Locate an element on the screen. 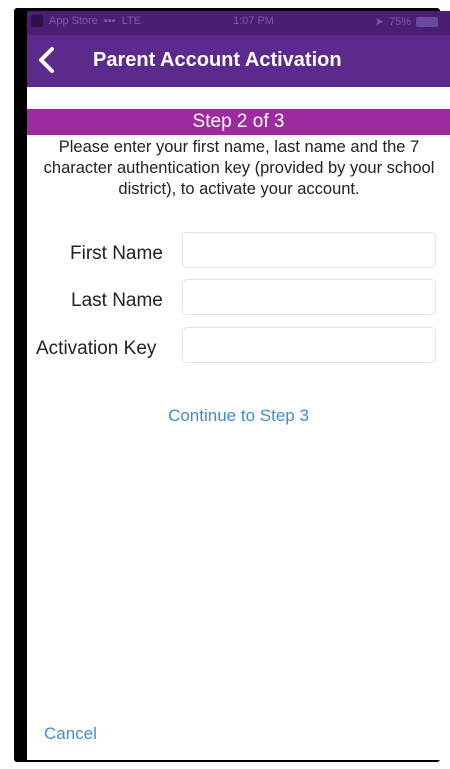  page-title: Parent Account Activation is located at coordinates (217, 60).